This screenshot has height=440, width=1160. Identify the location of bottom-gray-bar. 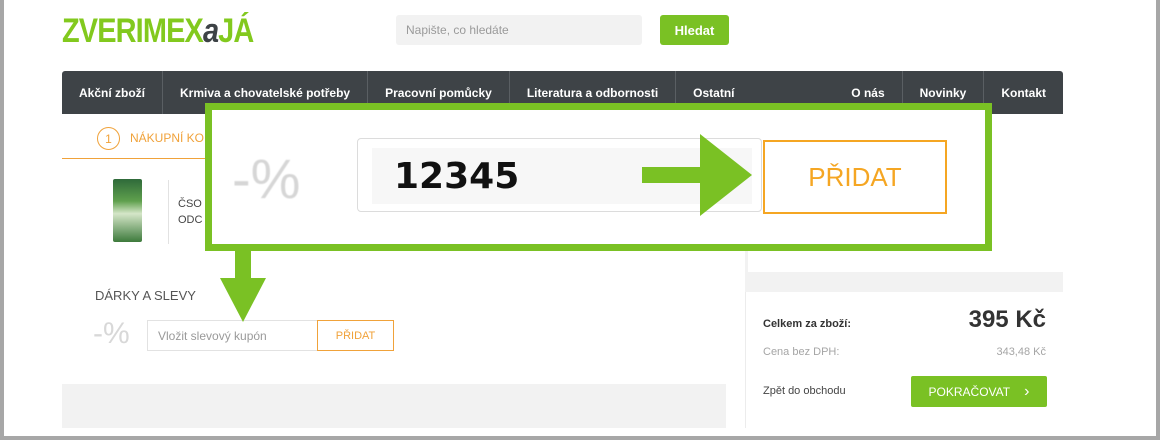
(394, 406).